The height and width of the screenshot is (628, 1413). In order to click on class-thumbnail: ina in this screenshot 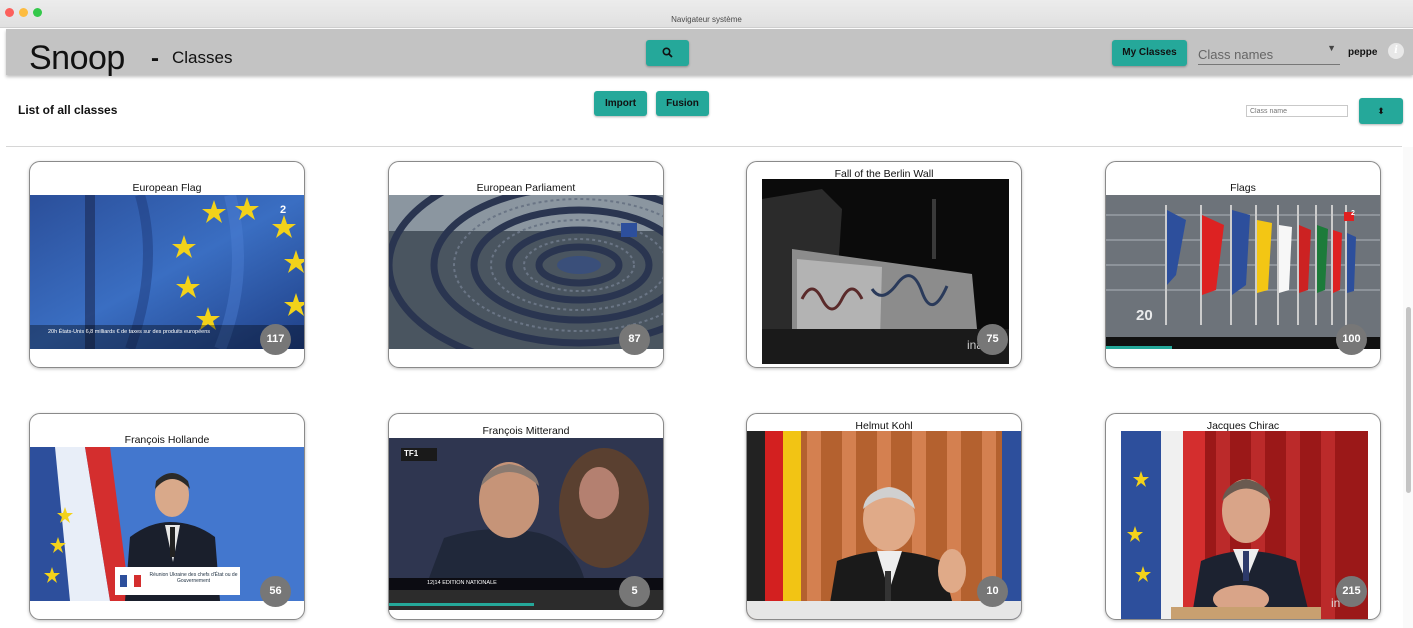, I will do `click(885, 271)`.